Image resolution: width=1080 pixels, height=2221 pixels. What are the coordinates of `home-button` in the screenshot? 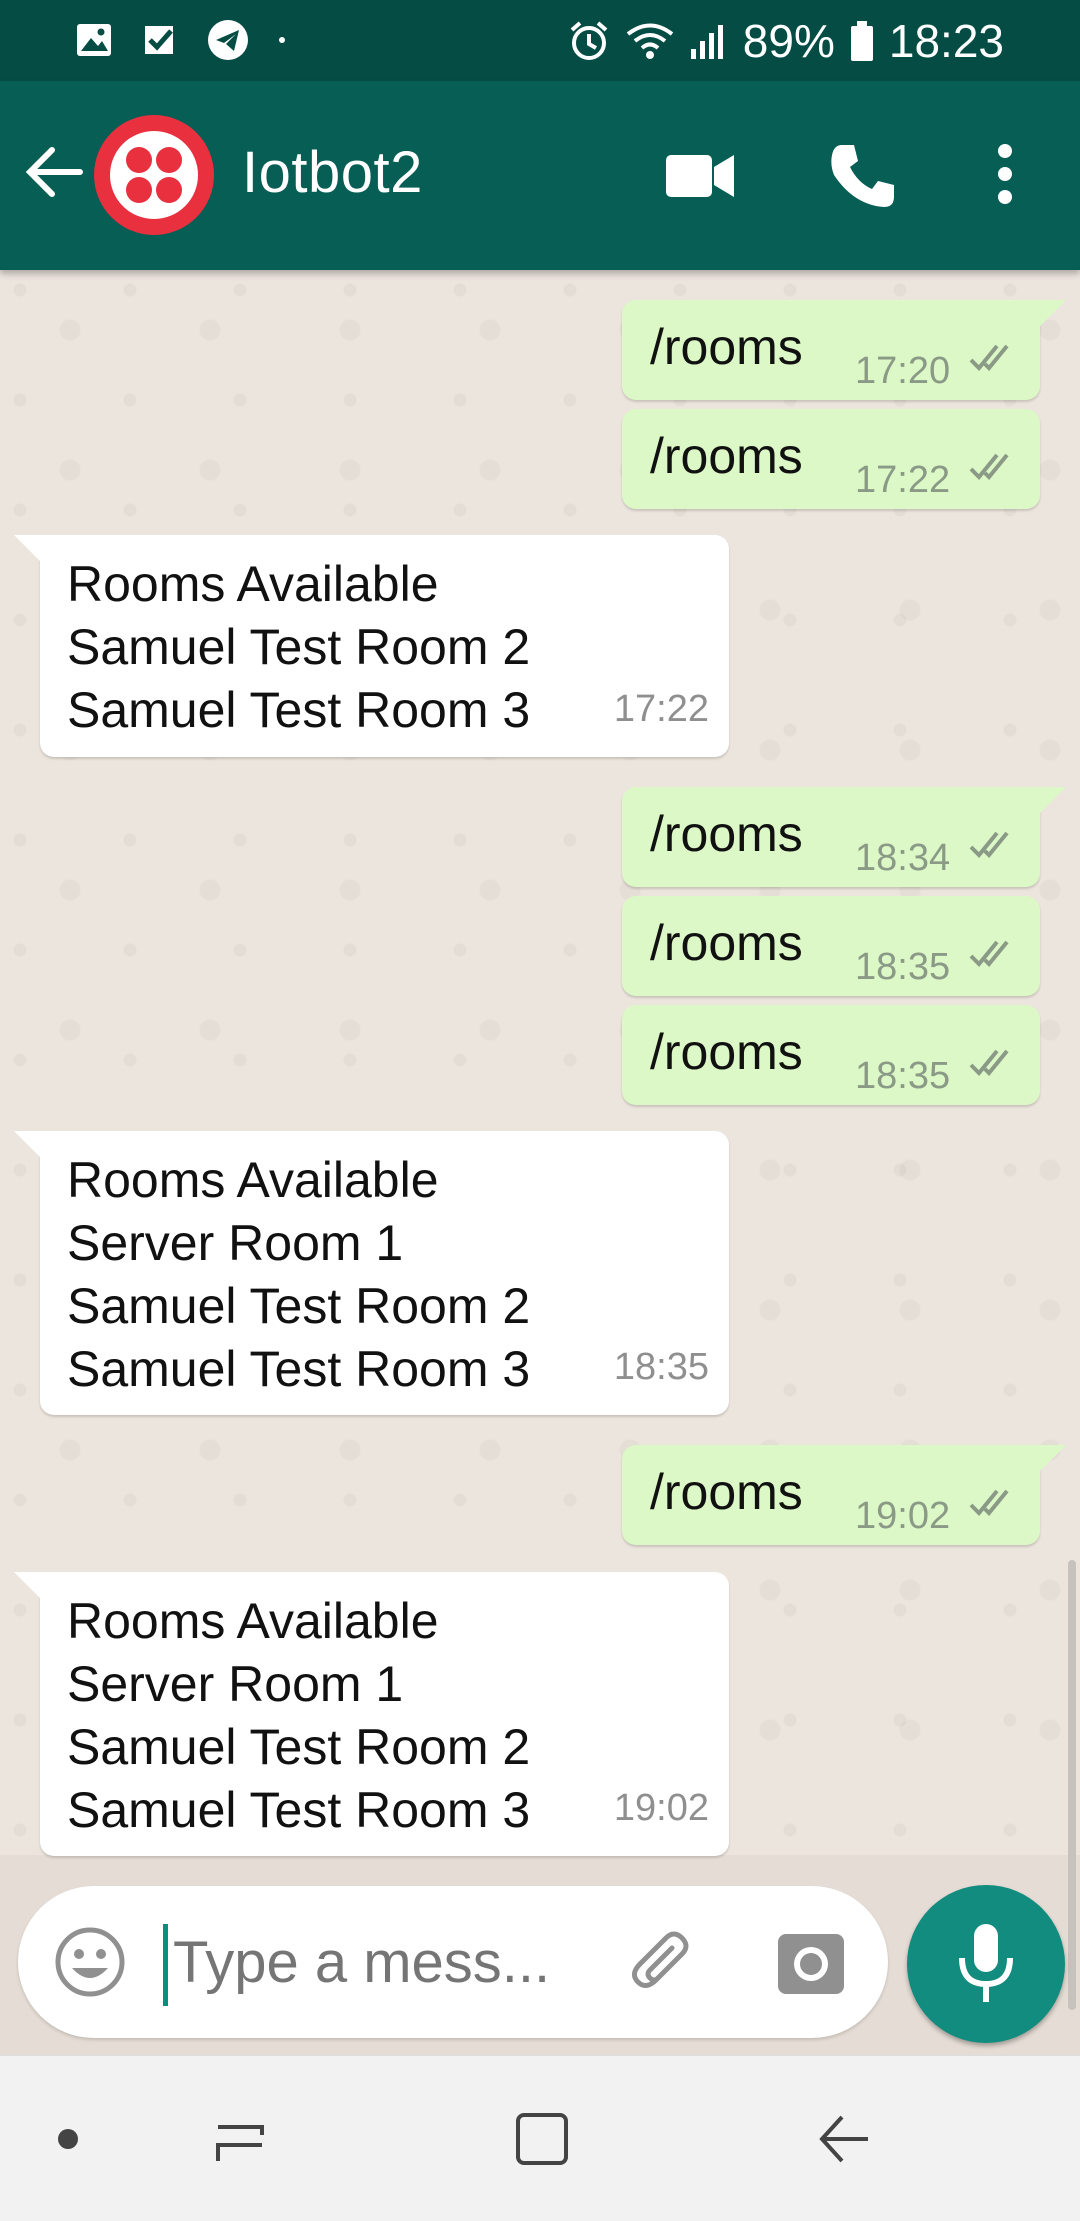 It's located at (542, 2138).